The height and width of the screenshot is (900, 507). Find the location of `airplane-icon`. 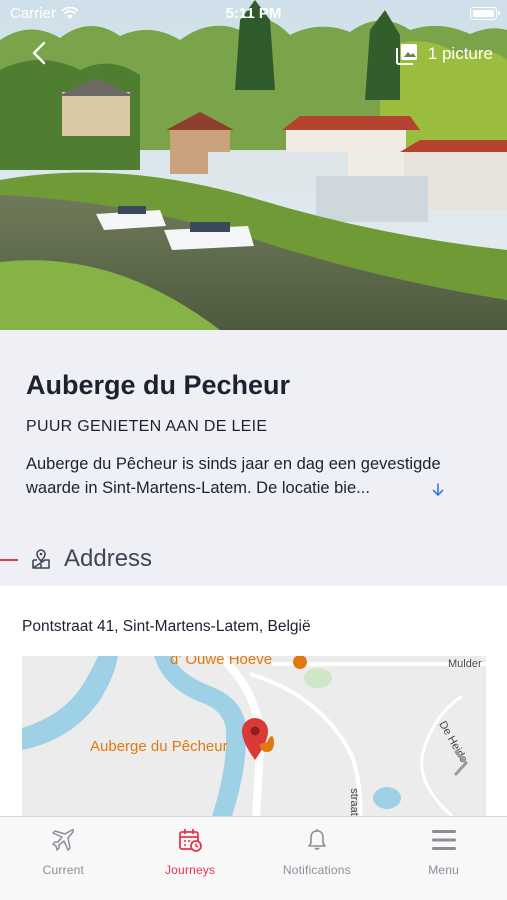

airplane-icon is located at coordinates (63, 840).